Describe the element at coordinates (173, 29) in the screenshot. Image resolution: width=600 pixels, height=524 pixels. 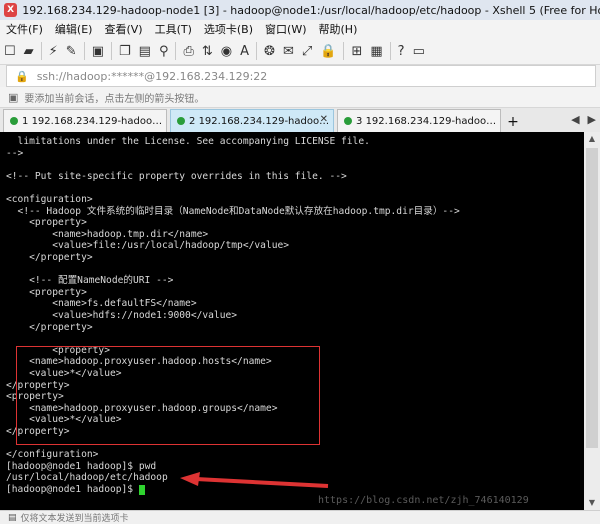
I see `menu-tools: 工具(T)` at that location.